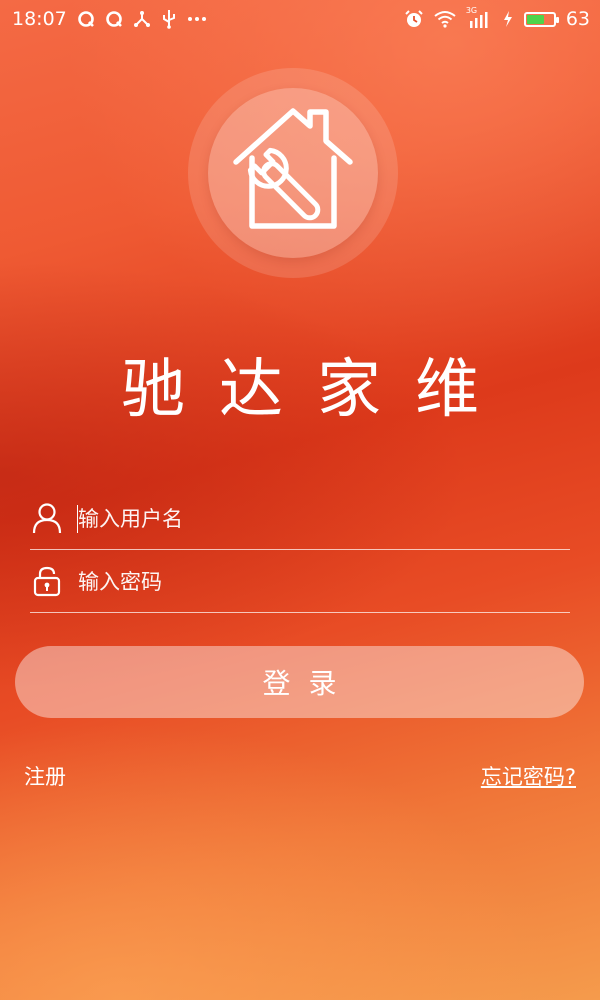  What do you see at coordinates (508, 19) in the screenshot?
I see `charging-icon` at bounding box center [508, 19].